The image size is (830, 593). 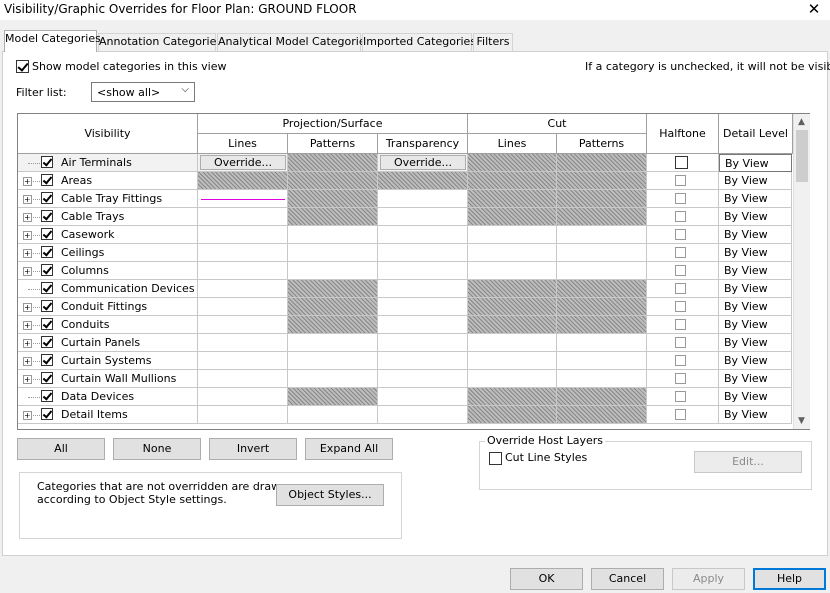 I want to click on header-visibility: Visibility, so click(x=108, y=134).